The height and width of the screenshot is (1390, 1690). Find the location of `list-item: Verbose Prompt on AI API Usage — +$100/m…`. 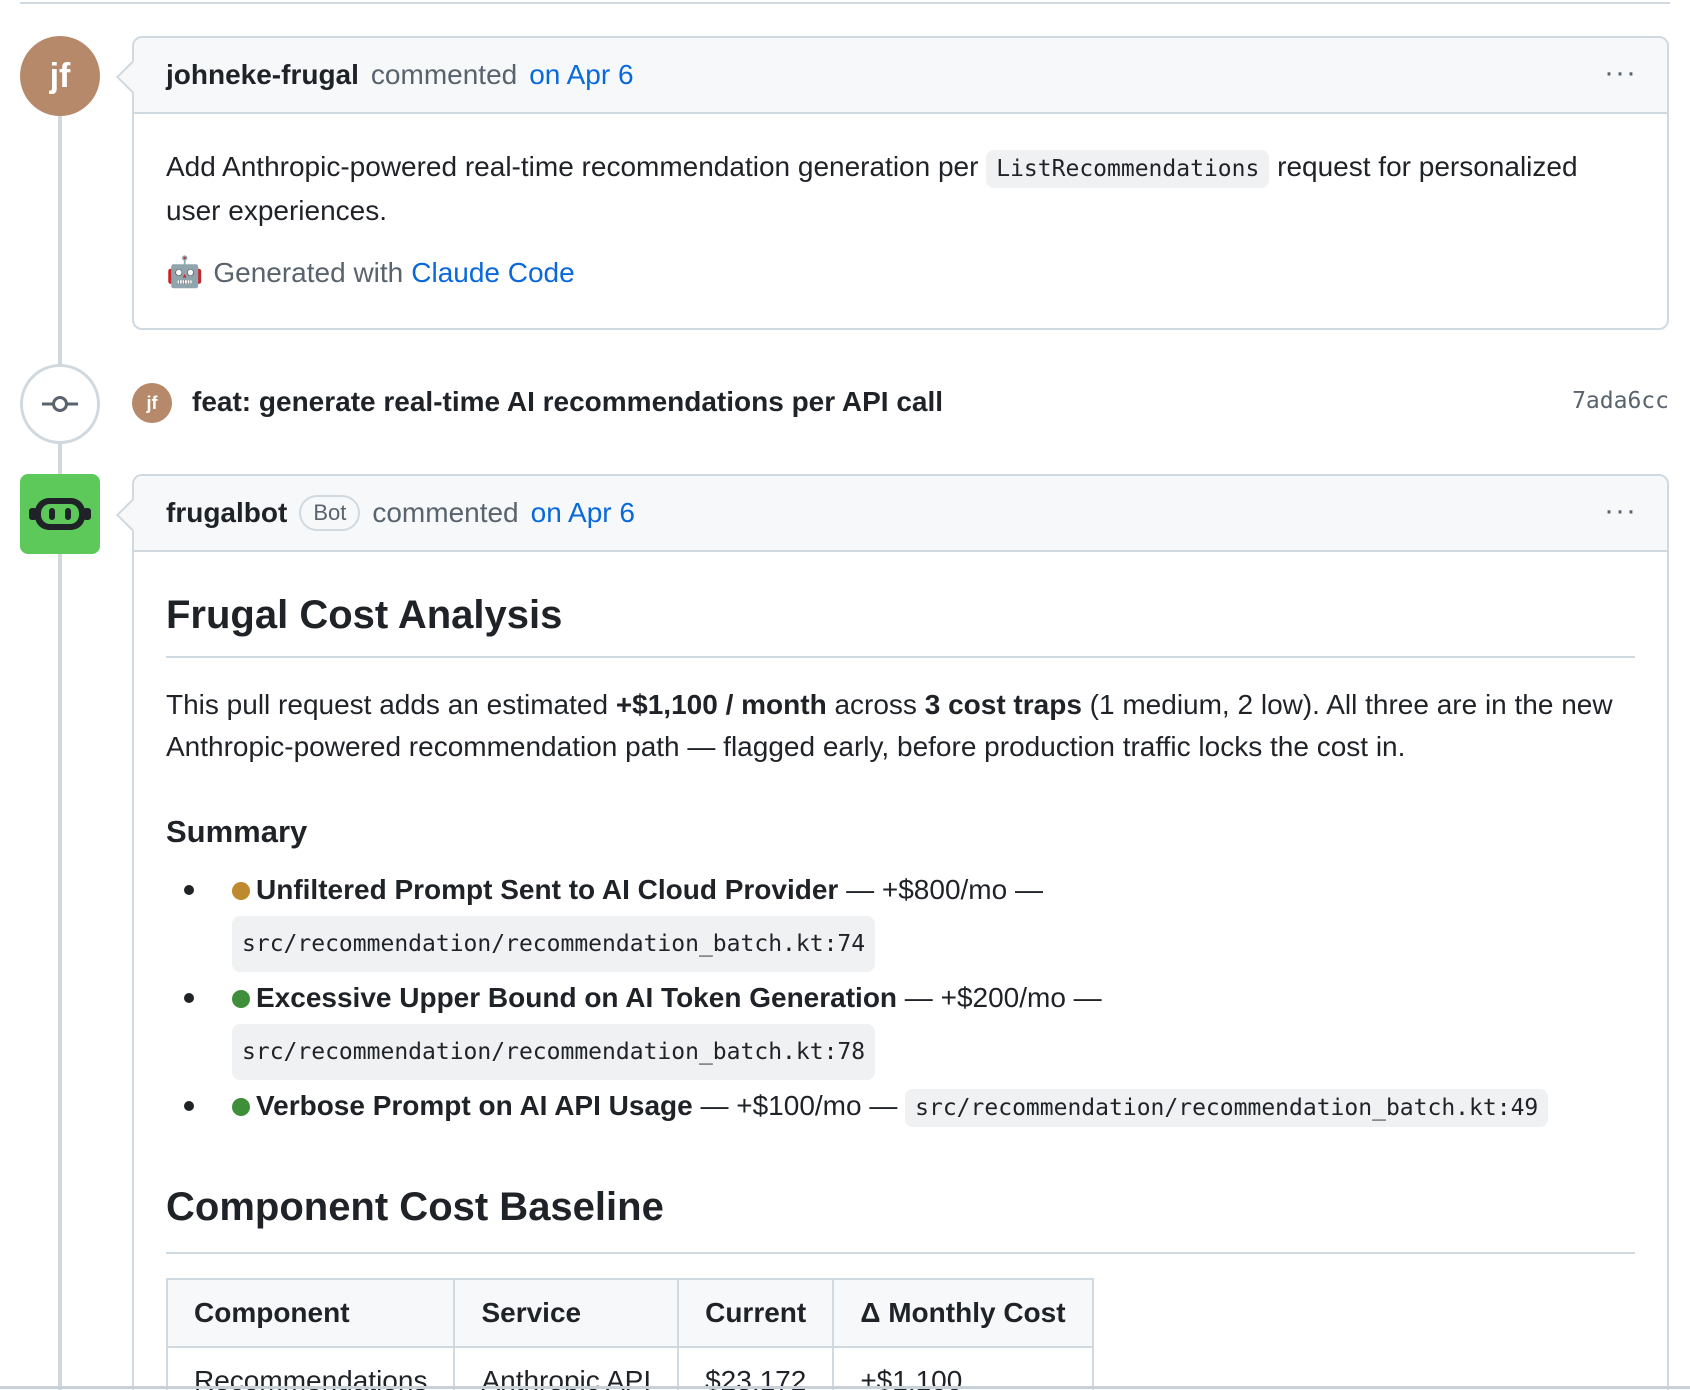

list-item: Verbose Prompt on AI API Usage — +$100/m… is located at coordinates (909, 1107).